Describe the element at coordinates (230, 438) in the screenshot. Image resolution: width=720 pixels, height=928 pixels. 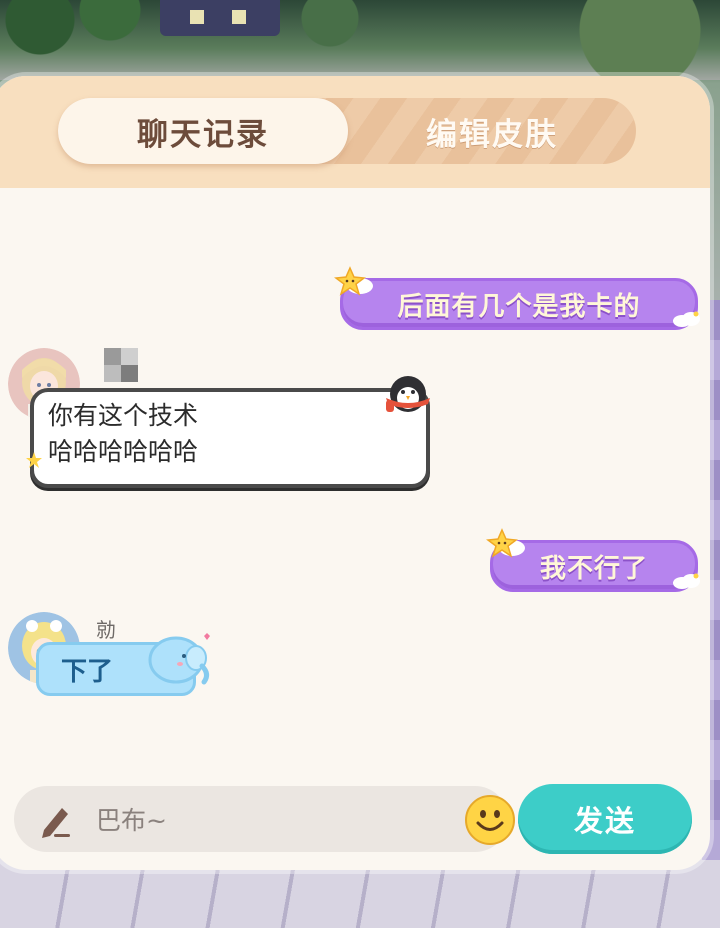
I see `message-bubble-incoming: 你有这个技术 哈哈哈哈哈哈` at that location.